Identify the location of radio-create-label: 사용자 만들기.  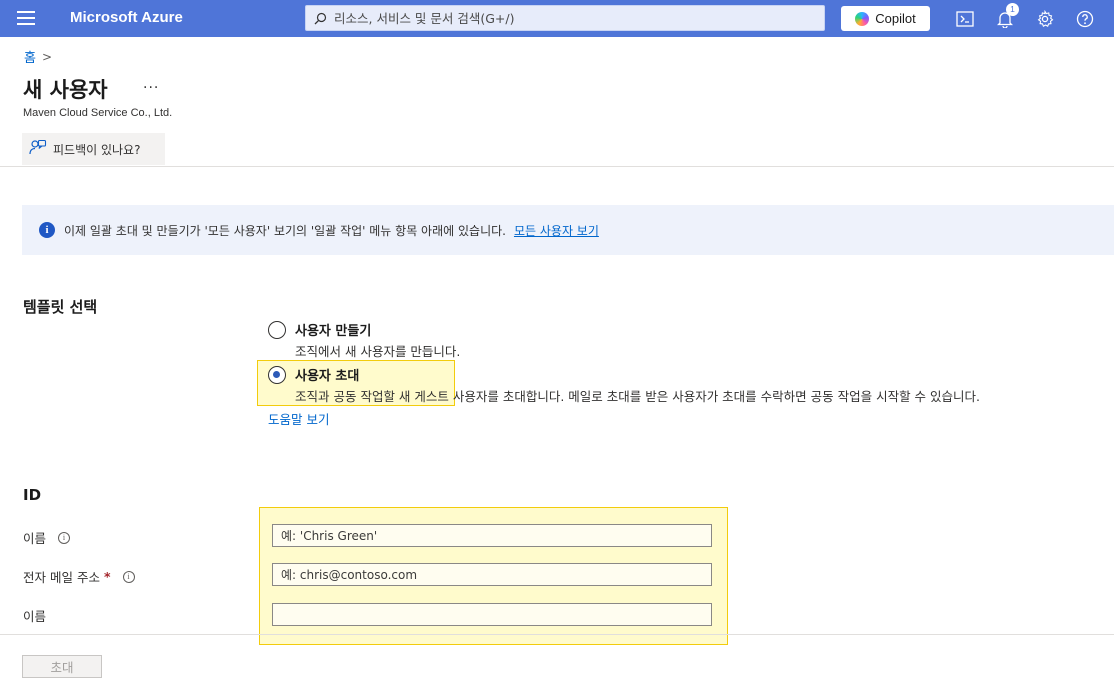
(333, 331).